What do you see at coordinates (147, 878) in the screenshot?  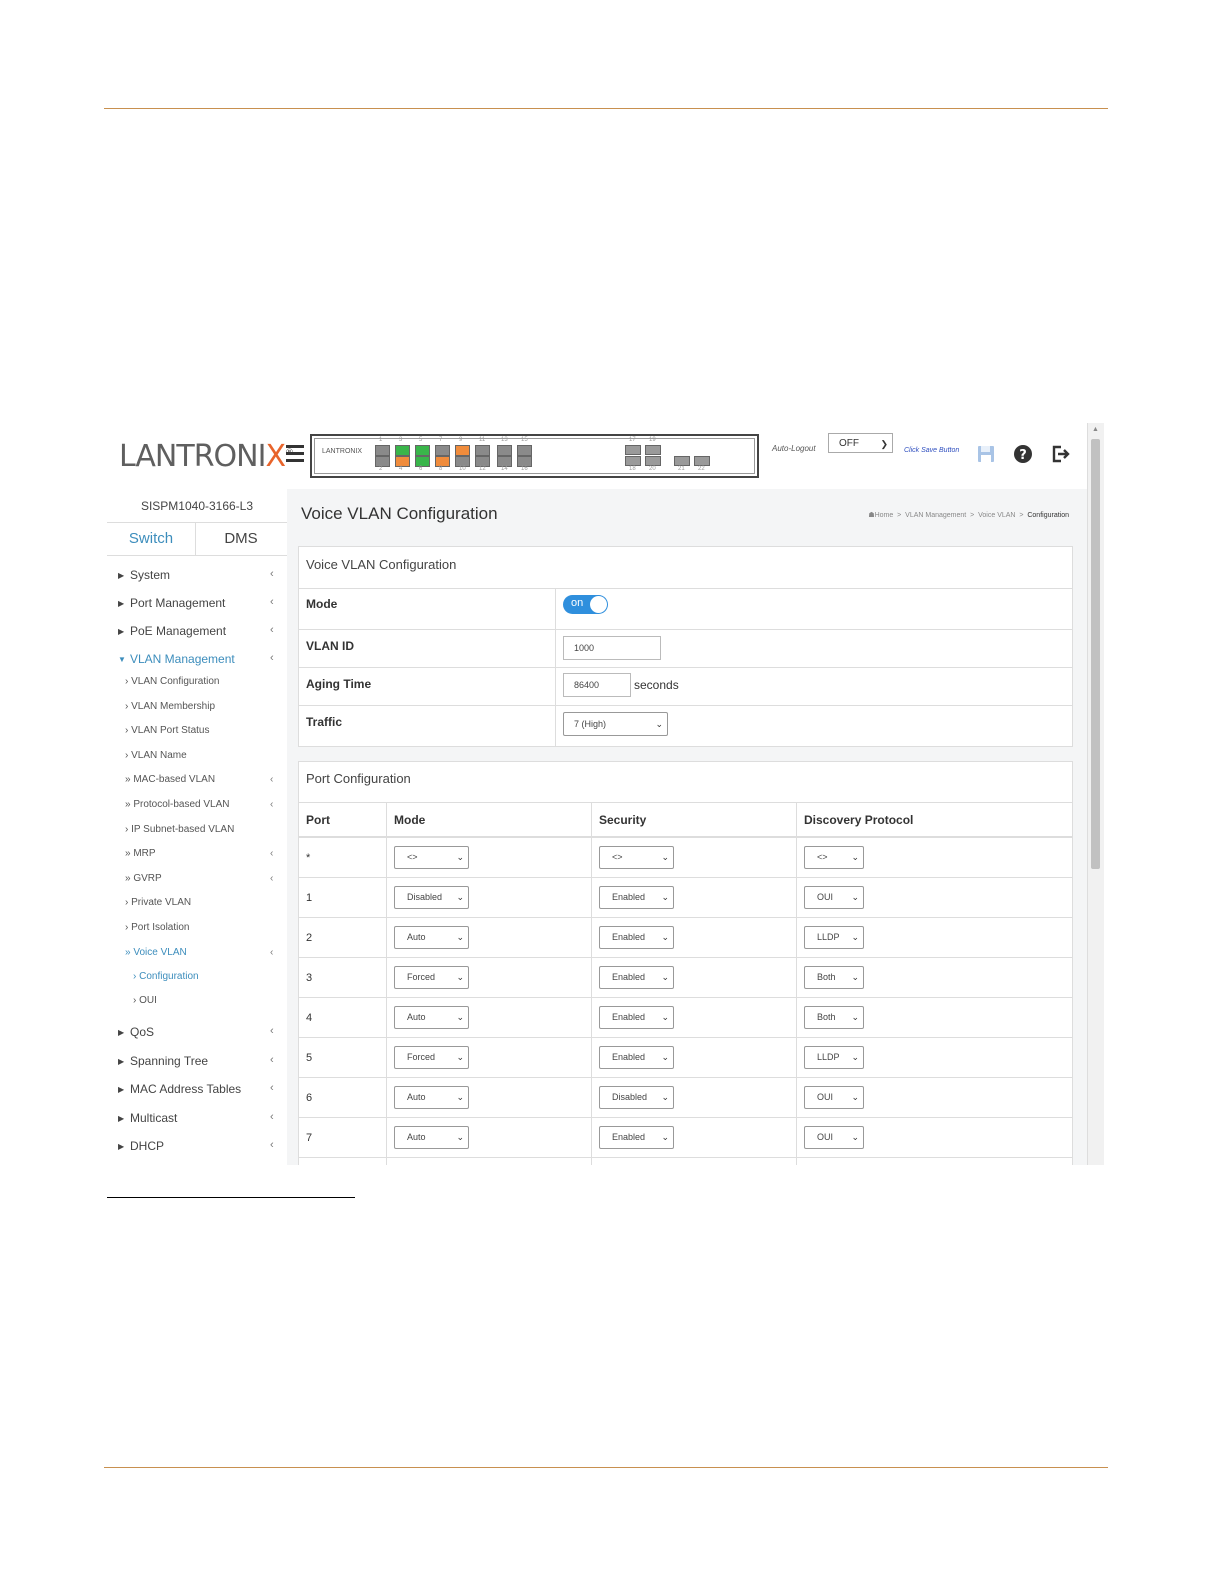 I see `sidebar-subitem-label: GVRP` at bounding box center [147, 878].